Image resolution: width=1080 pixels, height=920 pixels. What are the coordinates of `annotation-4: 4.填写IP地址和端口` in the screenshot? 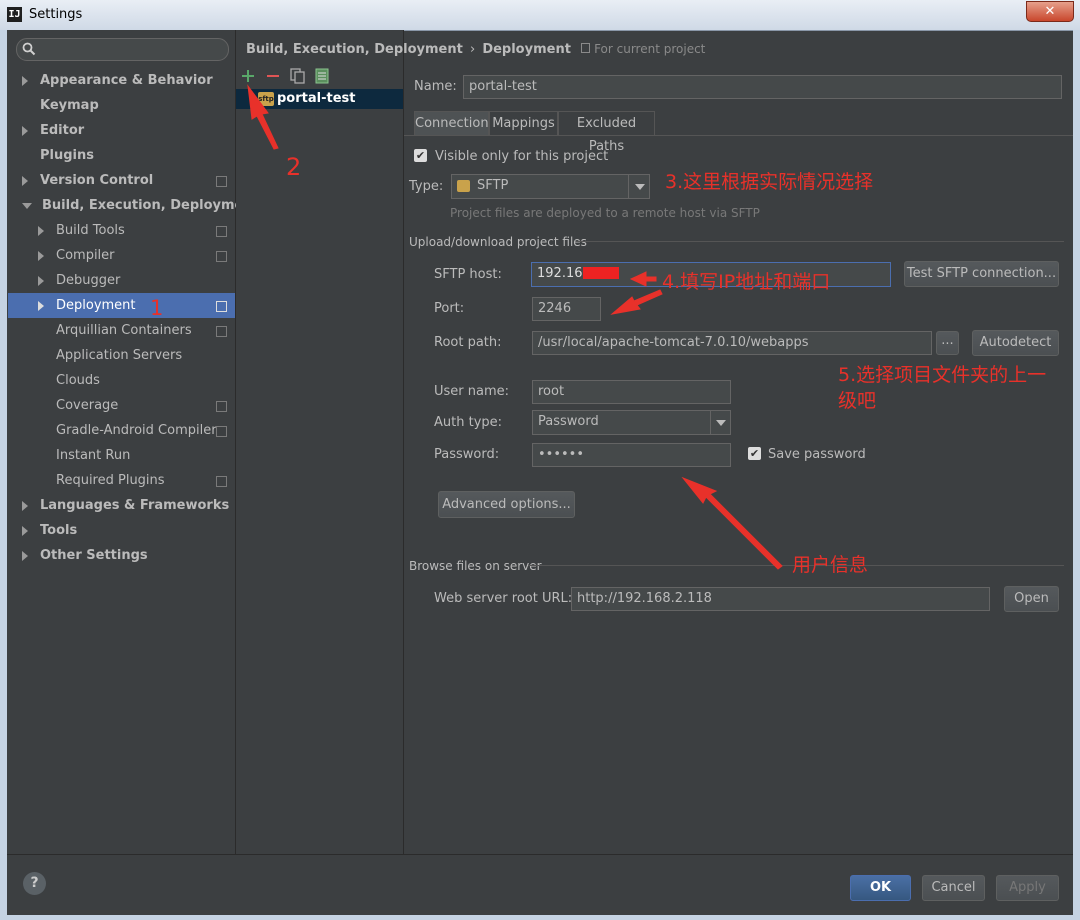 It's located at (746, 282).